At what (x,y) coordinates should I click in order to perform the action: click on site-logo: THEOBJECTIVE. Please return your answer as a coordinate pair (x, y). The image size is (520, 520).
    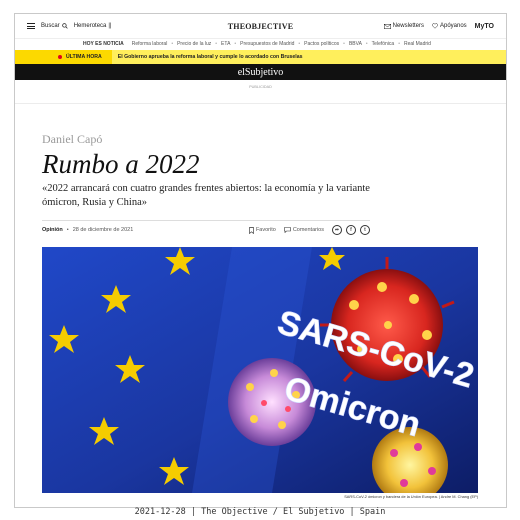
    Looking at the image, I should click on (261, 26).